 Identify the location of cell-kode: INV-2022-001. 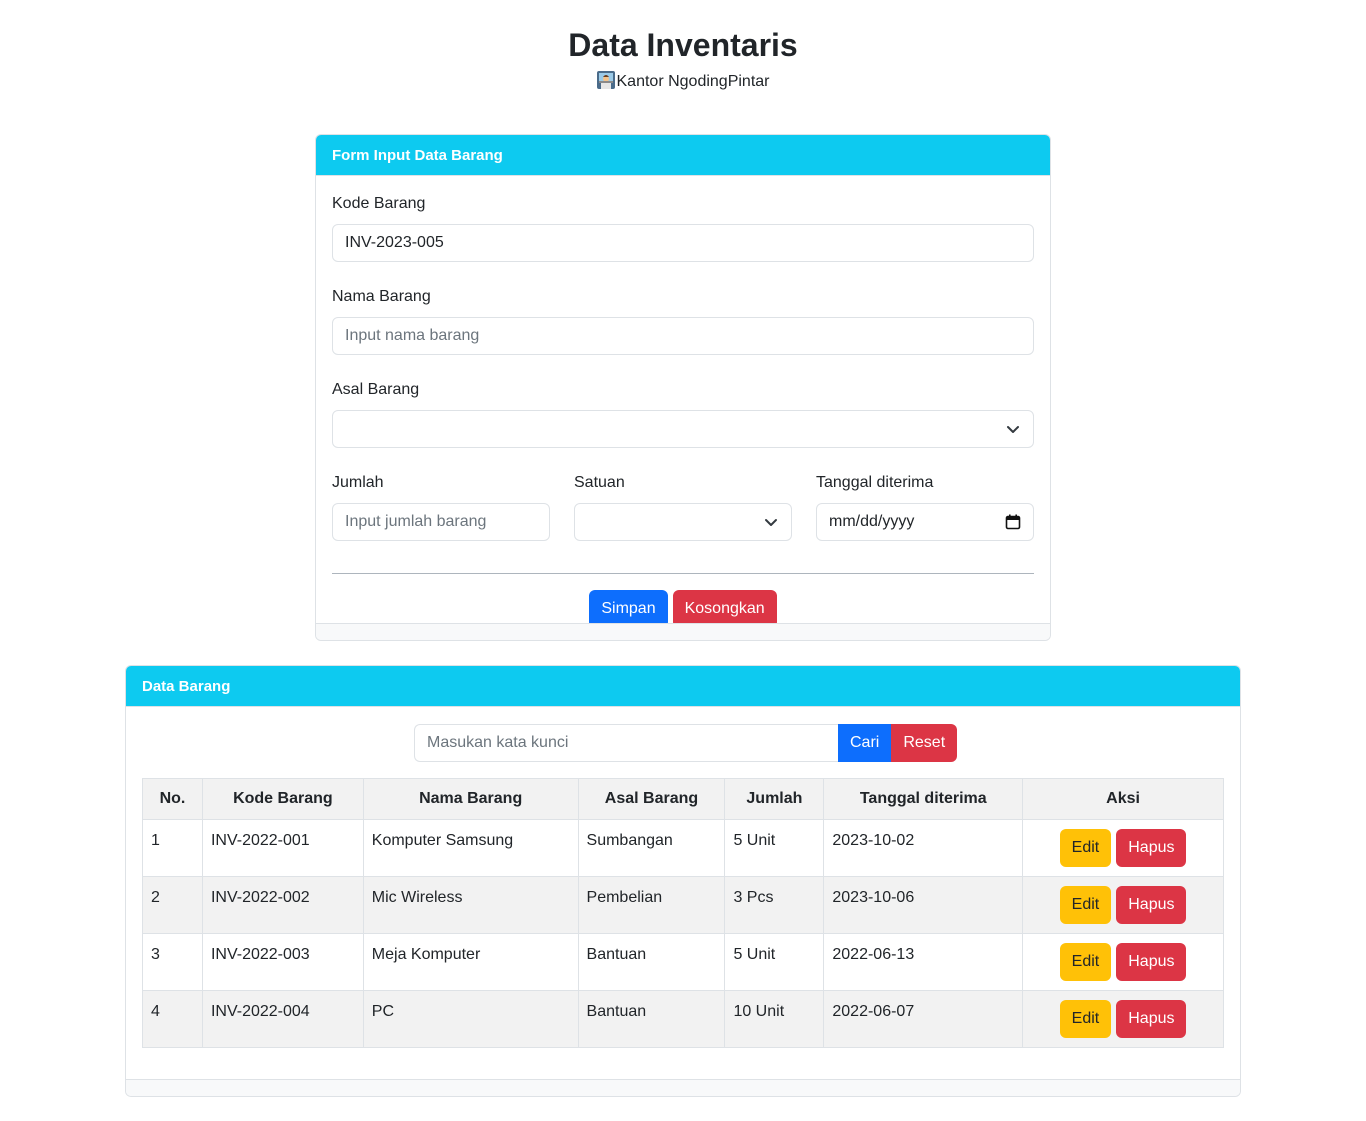
(282, 848).